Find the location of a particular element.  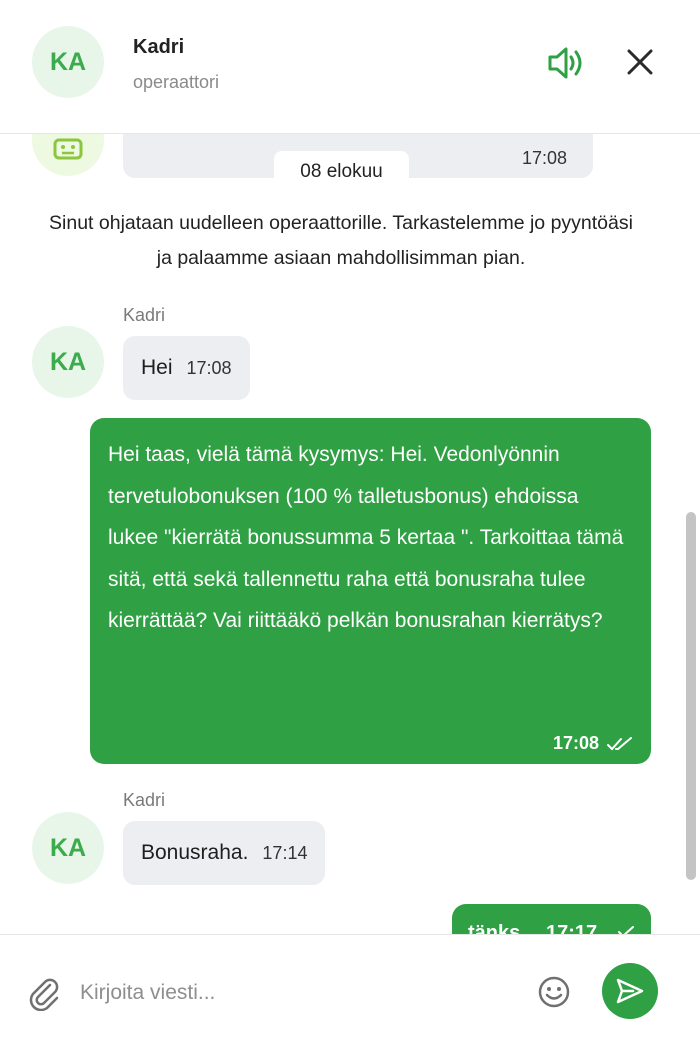

previous-bot-message-time: 17:08 is located at coordinates (545, 158).